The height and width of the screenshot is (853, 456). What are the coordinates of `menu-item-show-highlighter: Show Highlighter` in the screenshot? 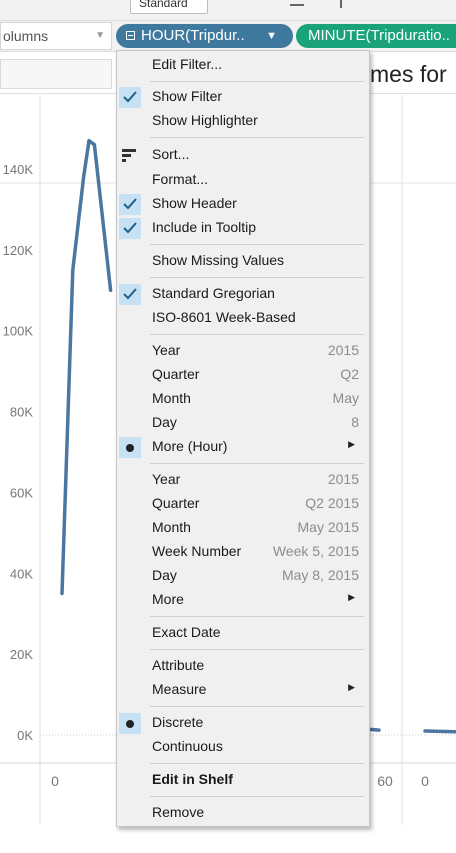 It's located at (243, 121).